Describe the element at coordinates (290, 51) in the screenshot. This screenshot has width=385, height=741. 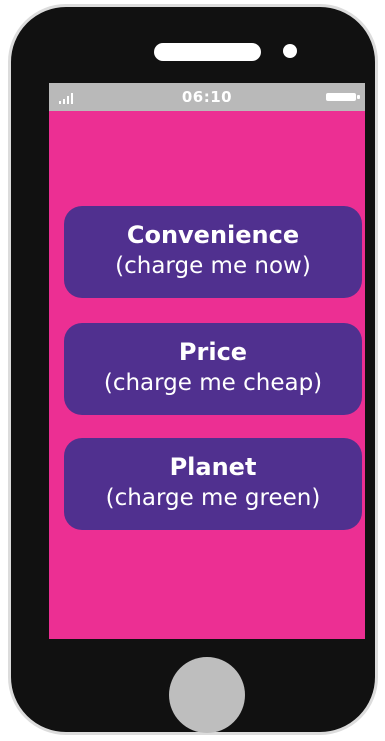
I see `camera-dot` at that location.